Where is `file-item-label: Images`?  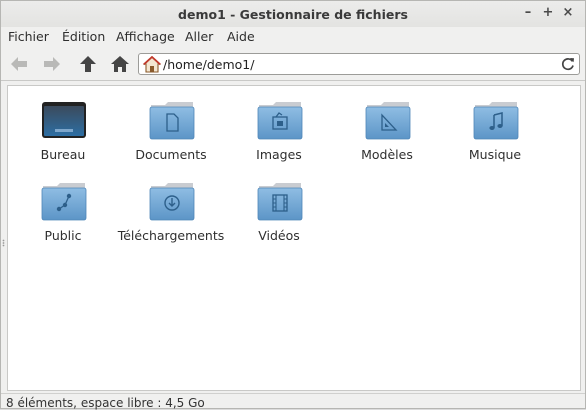
file-item-label: Images is located at coordinates (279, 154).